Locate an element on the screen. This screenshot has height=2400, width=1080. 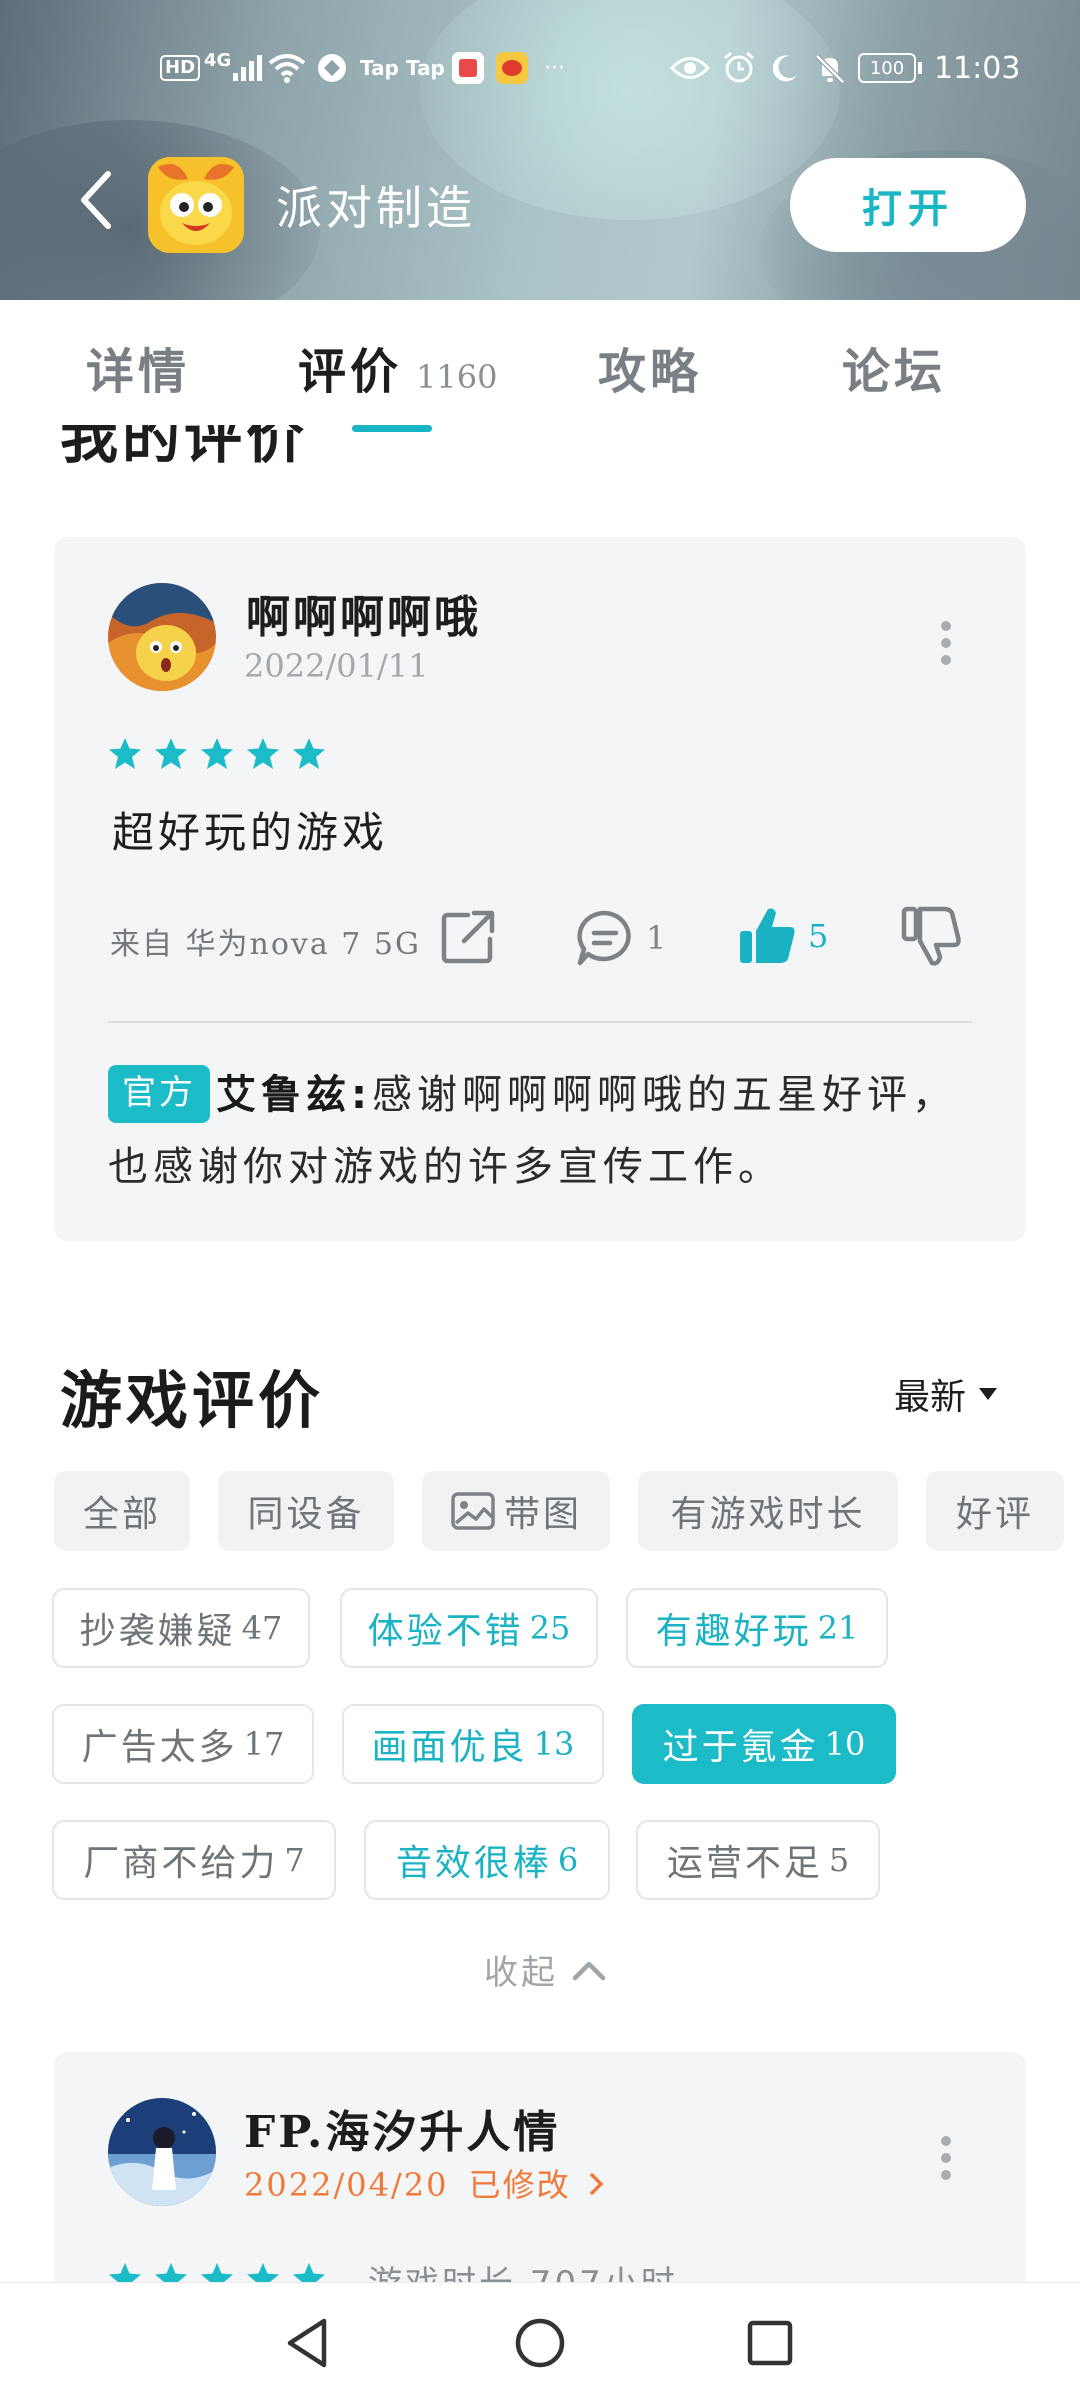
like-button: 5 is located at coordinates (782, 936).